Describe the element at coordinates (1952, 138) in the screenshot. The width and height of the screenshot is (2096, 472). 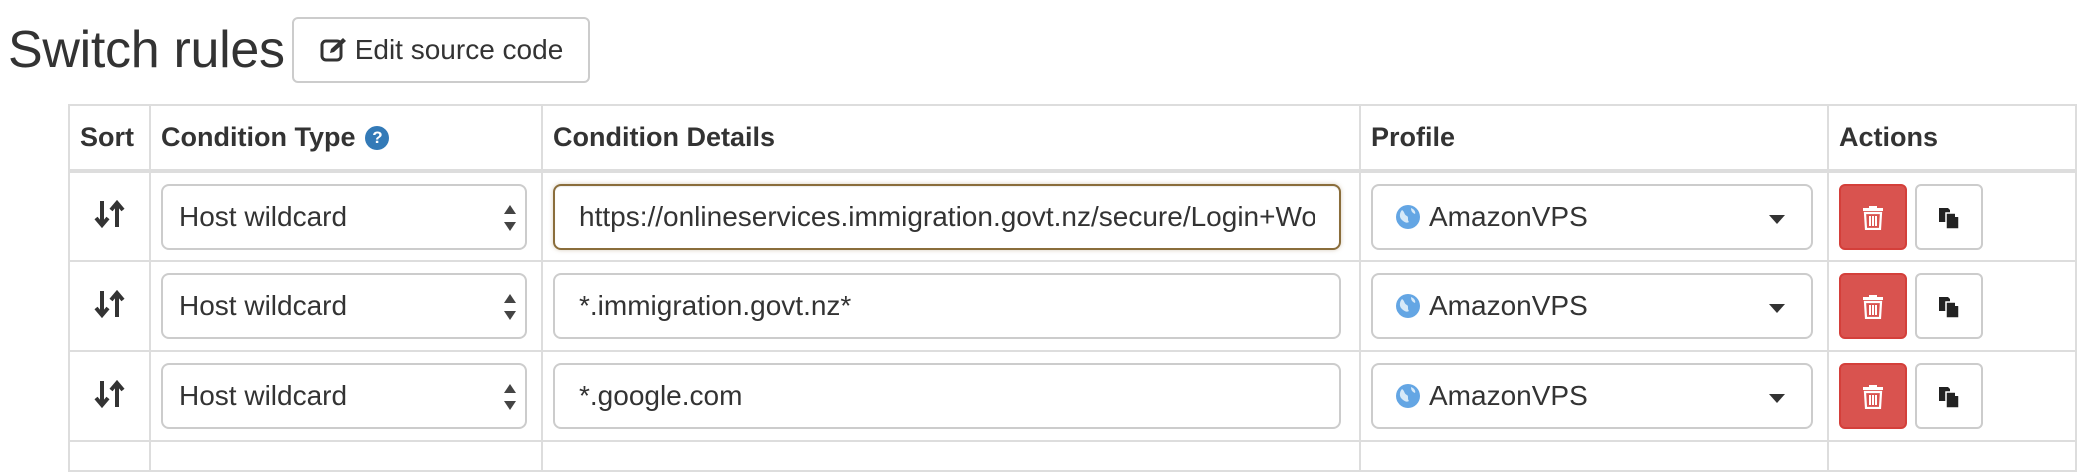
I see `column-header-actions: Actions` at that location.